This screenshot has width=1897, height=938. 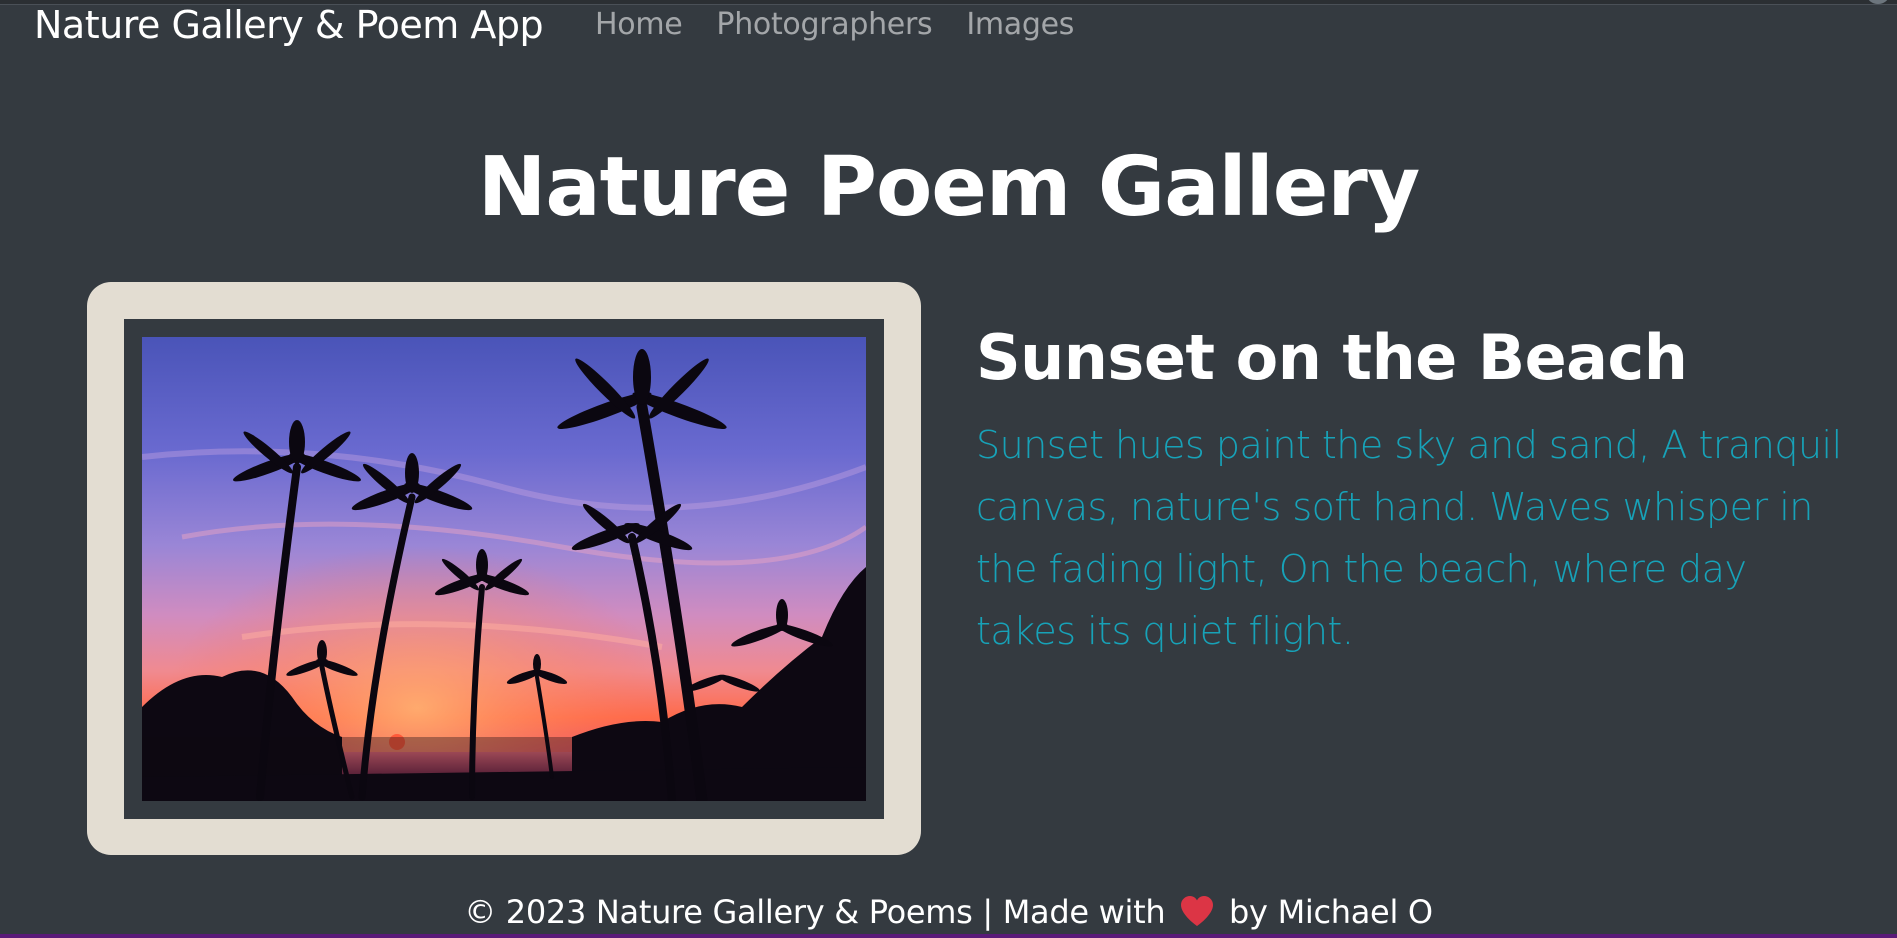 I want to click on nav-link-images: Images, so click(x=1020, y=25).